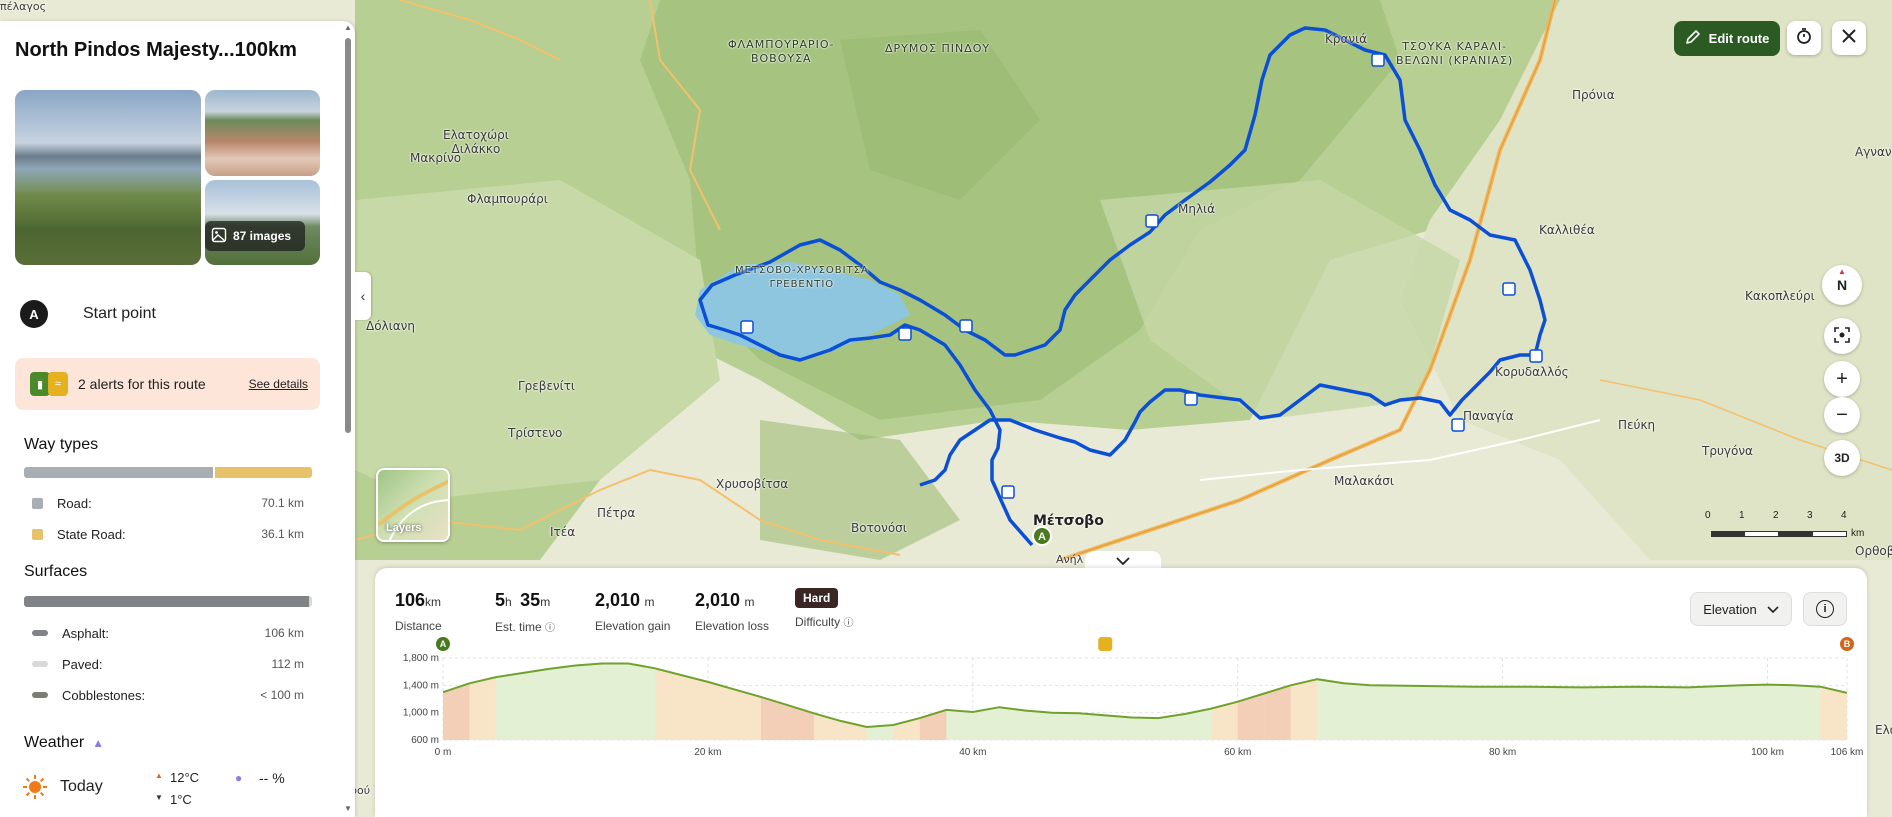  Describe the element at coordinates (1825, 609) in the screenshot. I see `info-button: i` at that location.